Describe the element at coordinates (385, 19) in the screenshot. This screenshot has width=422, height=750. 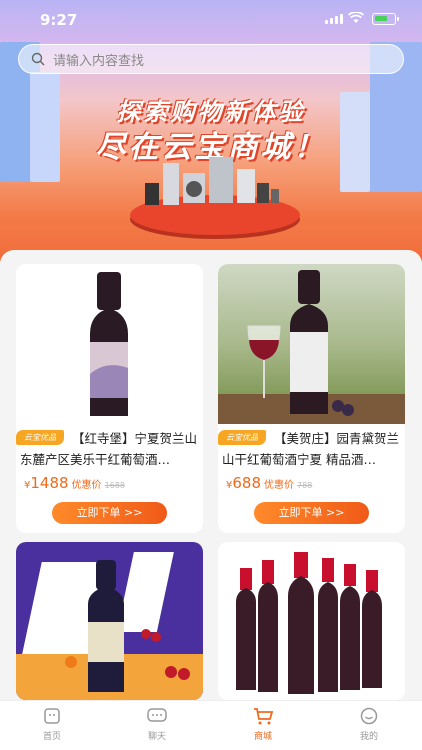
I see `battery-icon` at that location.